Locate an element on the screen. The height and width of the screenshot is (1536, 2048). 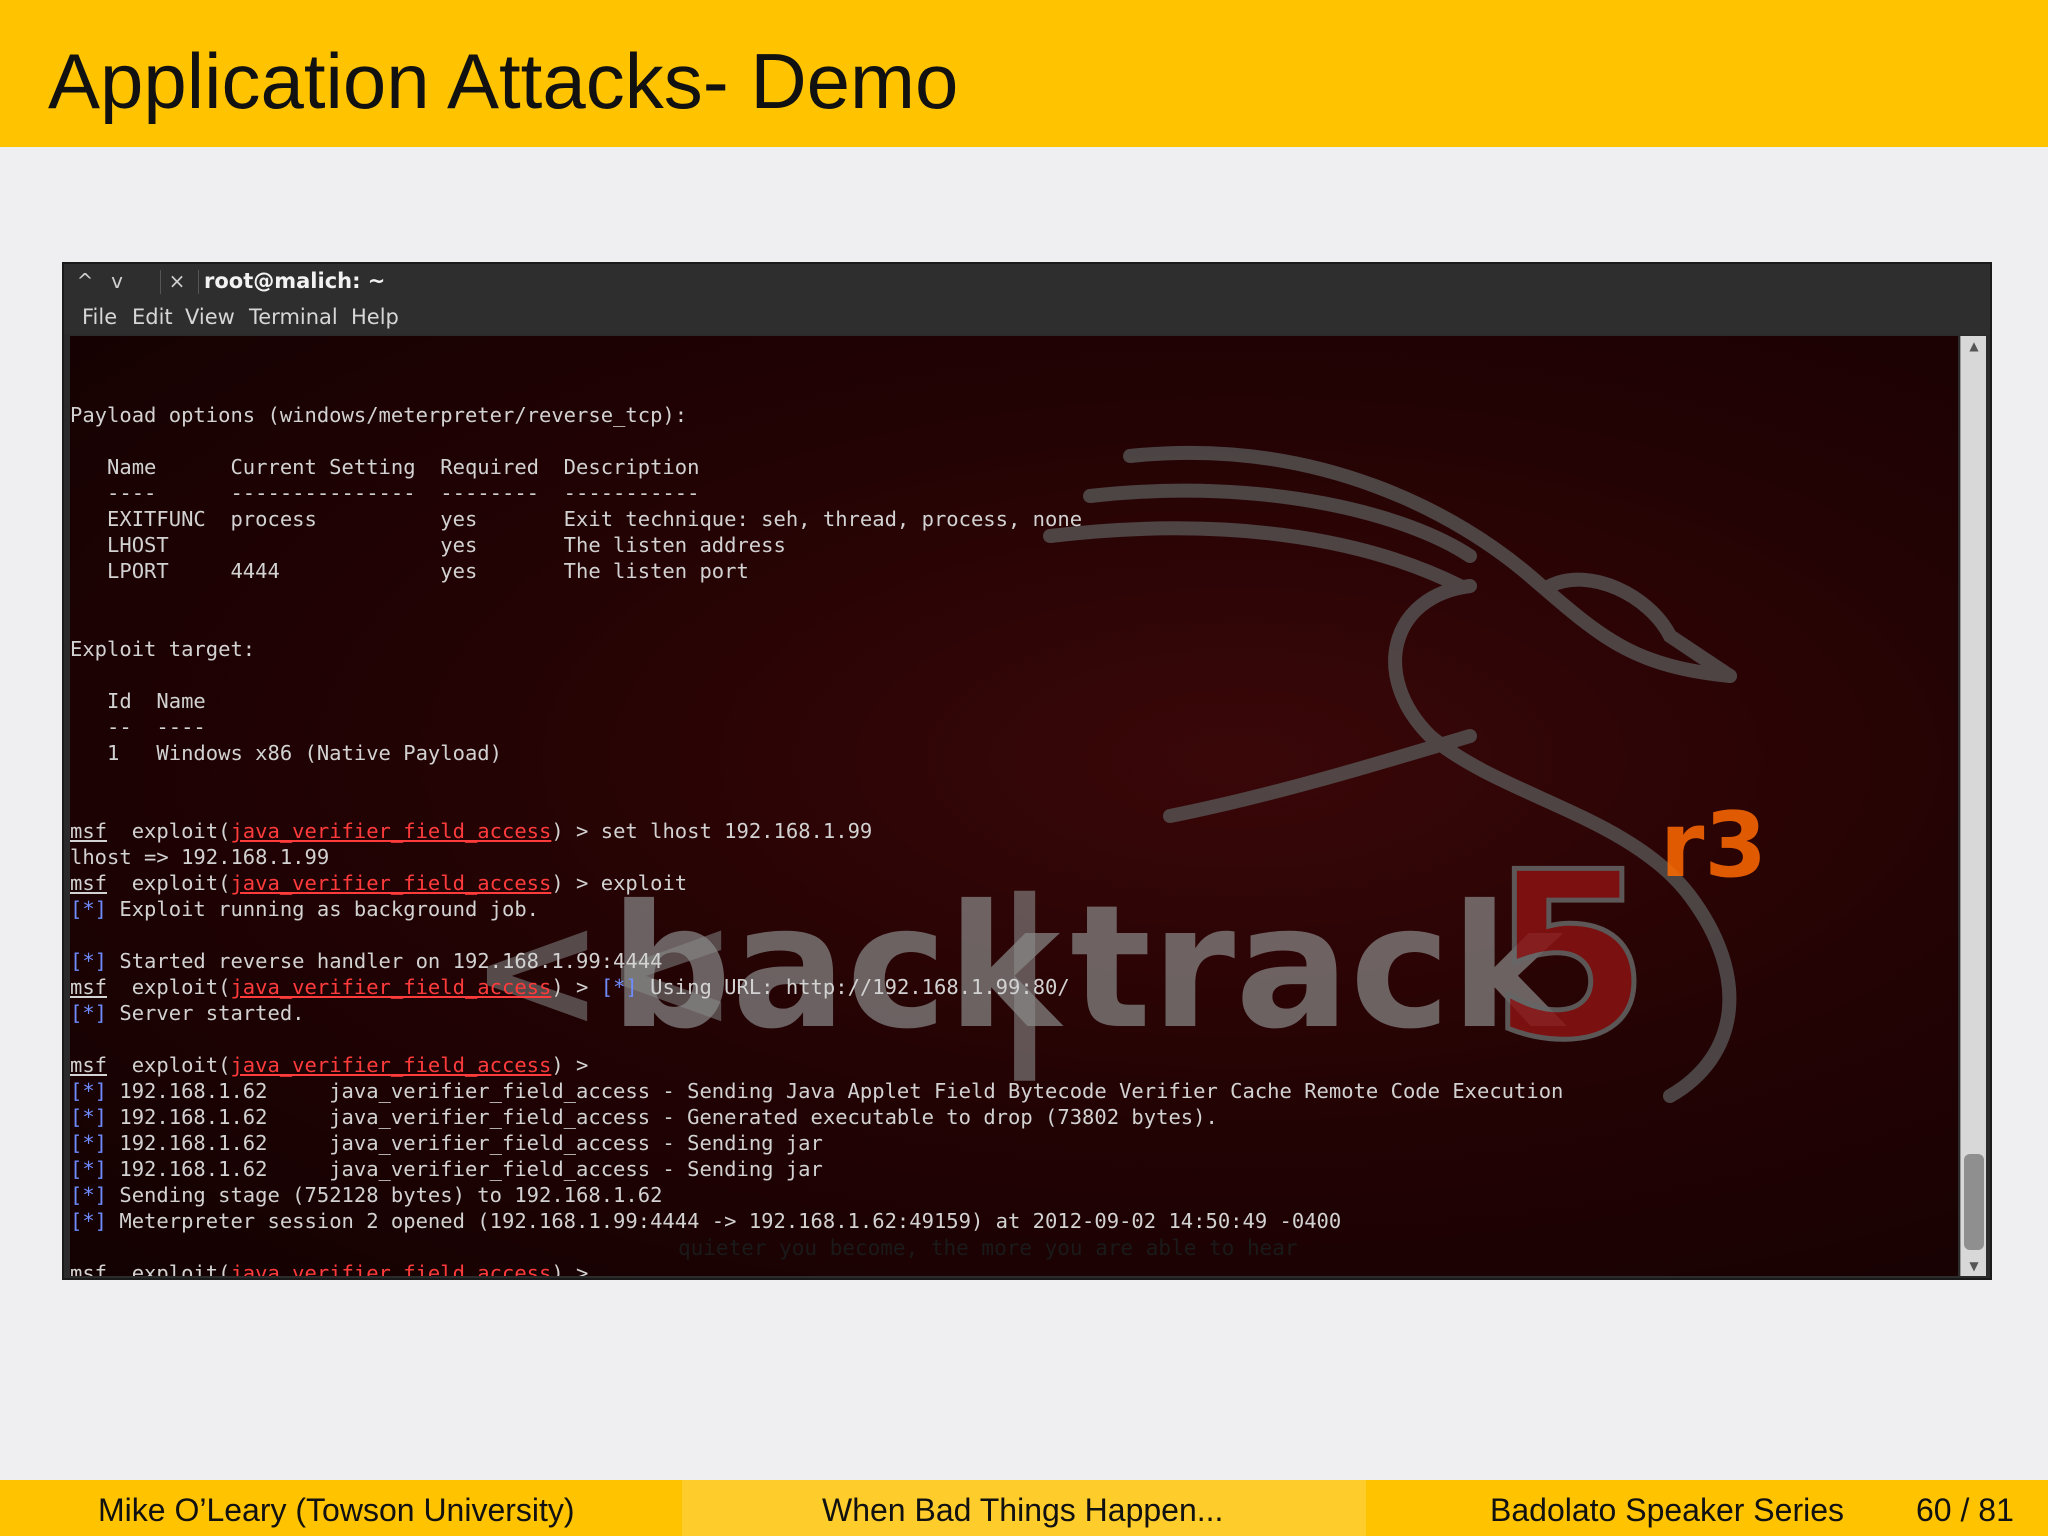
terminal-titlebar: ^ v × root@malich: ~ is located at coordinates (1027, 282).